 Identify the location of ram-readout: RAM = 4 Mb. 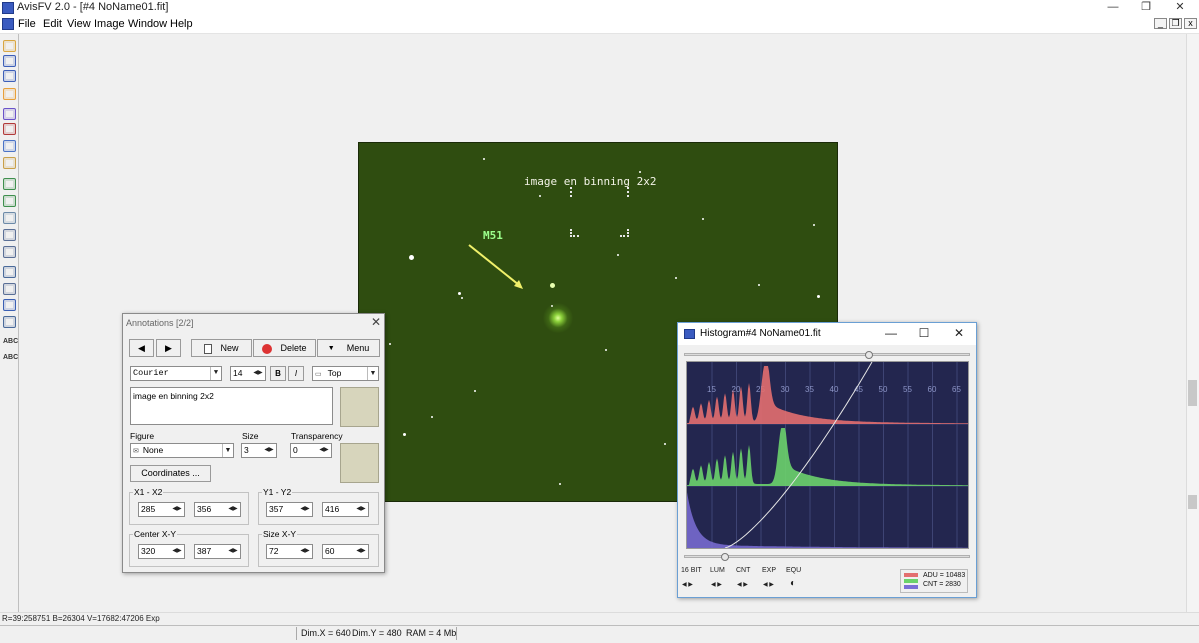
(431, 633).